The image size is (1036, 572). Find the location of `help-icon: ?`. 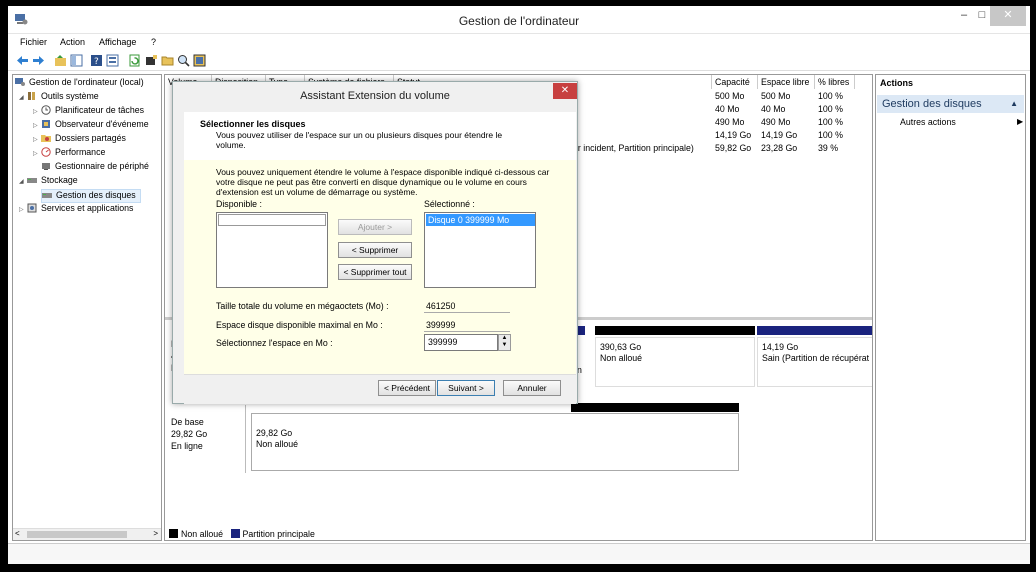

help-icon: ? is located at coordinates (96, 60).